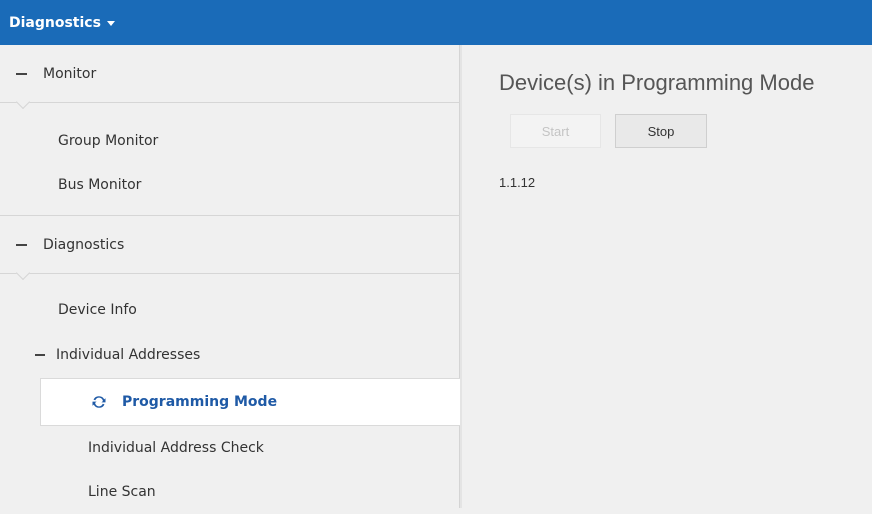  What do you see at coordinates (436, 22) in the screenshot?
I see `top-bar: Diagnostics` at bounding box center [436, 22].